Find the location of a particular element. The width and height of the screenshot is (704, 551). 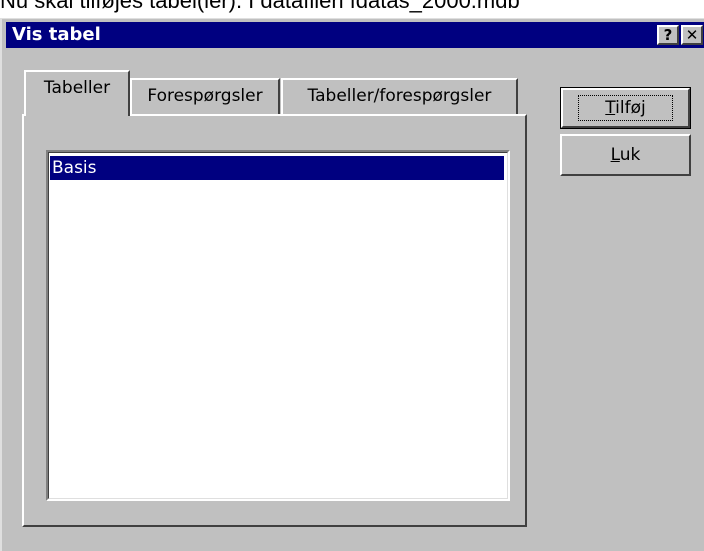

tab-tabeller-label: Tabeller is located at coordinates (77, 88).